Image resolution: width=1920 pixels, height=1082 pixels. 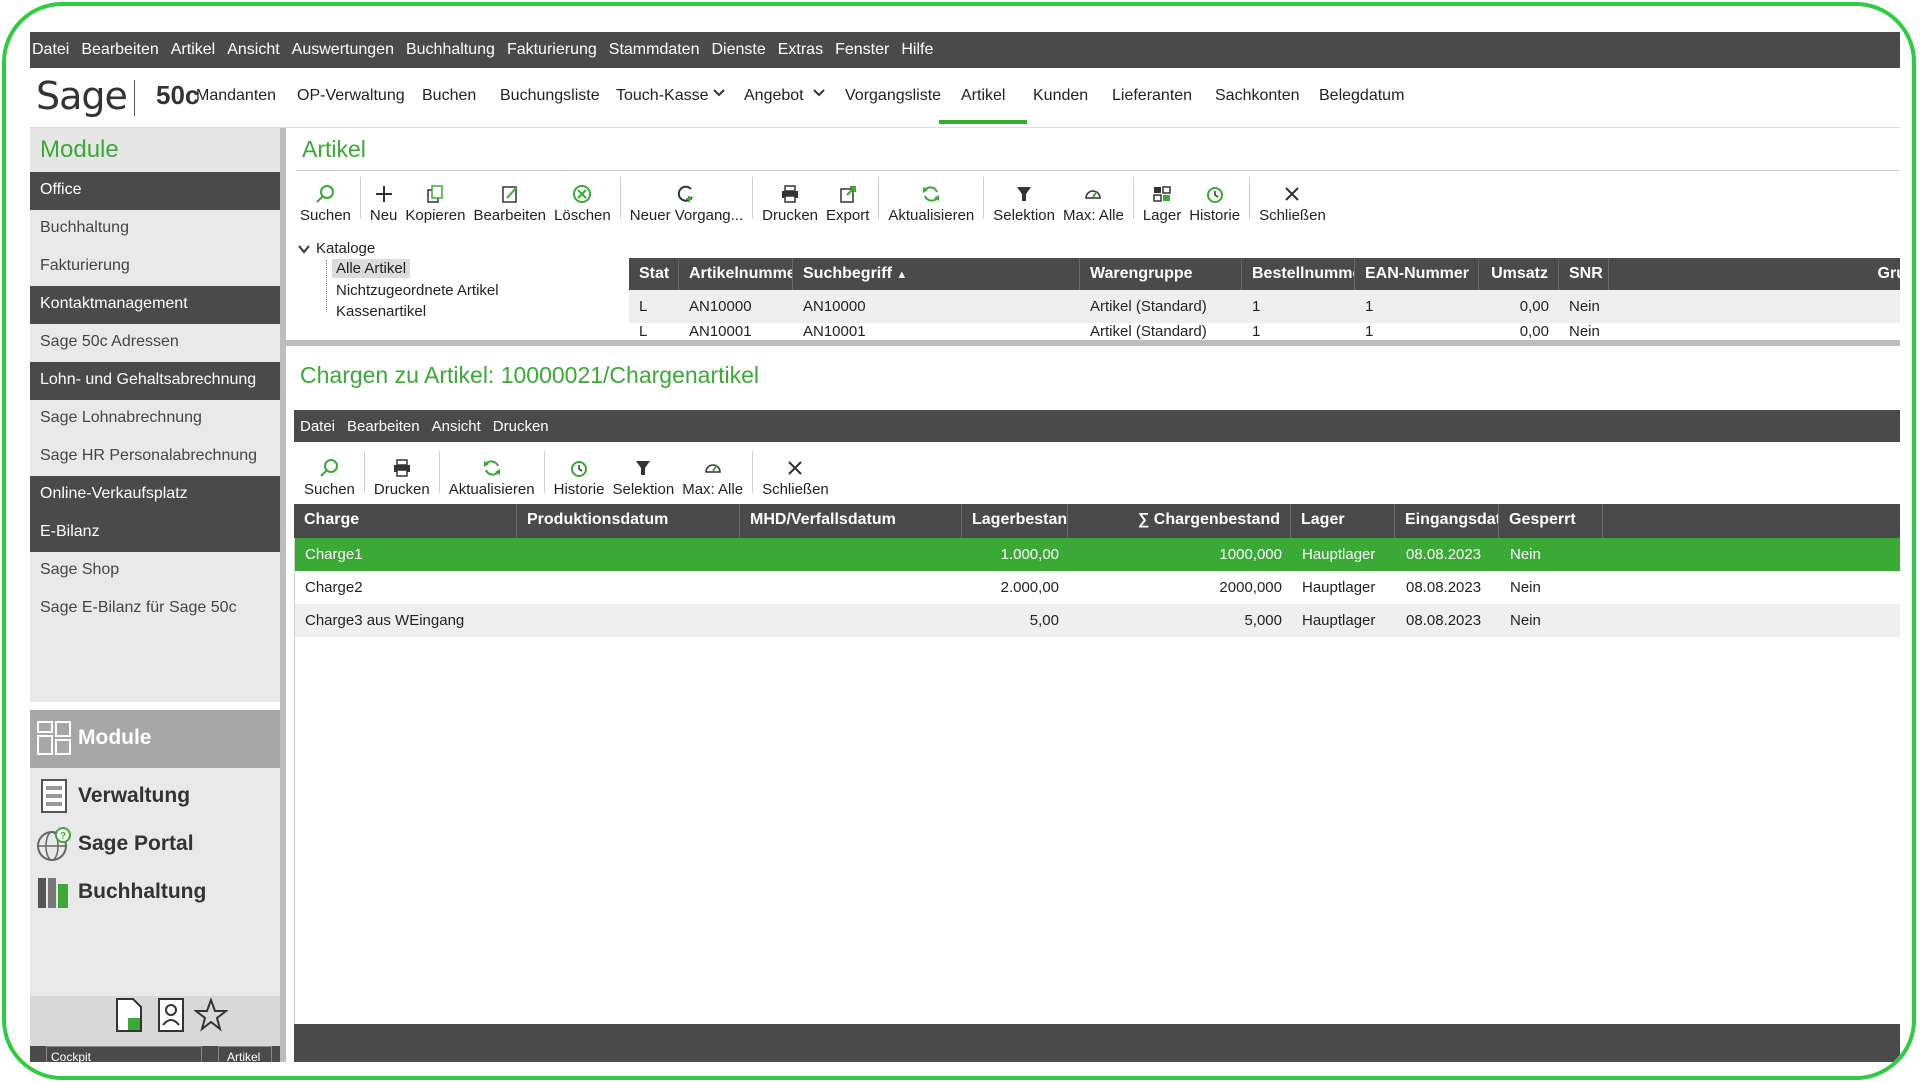 What do you see at coordinates (1754, 274) in the screenshot?
I see `column-gruppe: Gru` at bounding box center [1754, 274].